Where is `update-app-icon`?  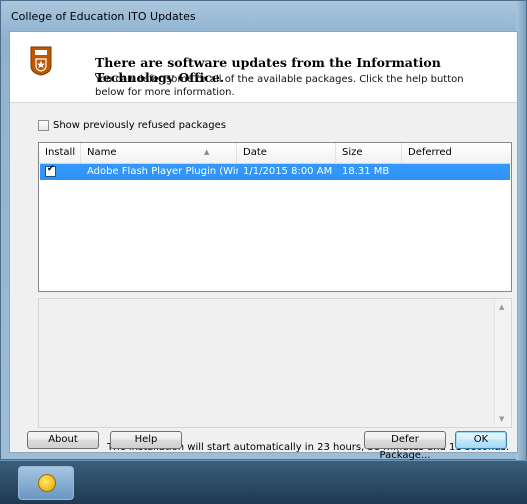 update-app-icon is located at coordinates (47, 483).